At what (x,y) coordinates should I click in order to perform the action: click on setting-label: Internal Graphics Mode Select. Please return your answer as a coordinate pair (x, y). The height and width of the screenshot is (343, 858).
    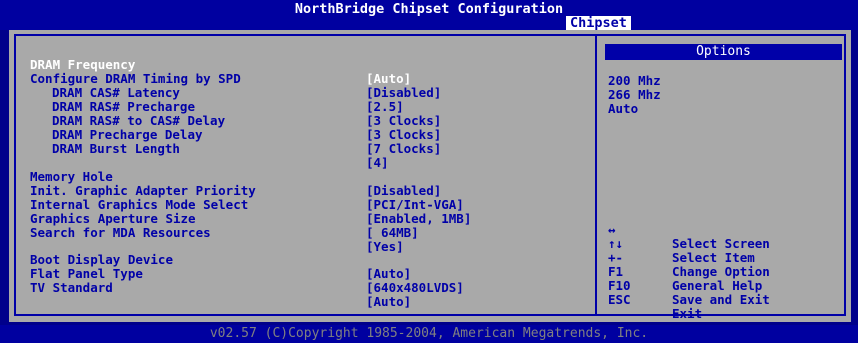
    Looking at the image, I should click on (139, 204).